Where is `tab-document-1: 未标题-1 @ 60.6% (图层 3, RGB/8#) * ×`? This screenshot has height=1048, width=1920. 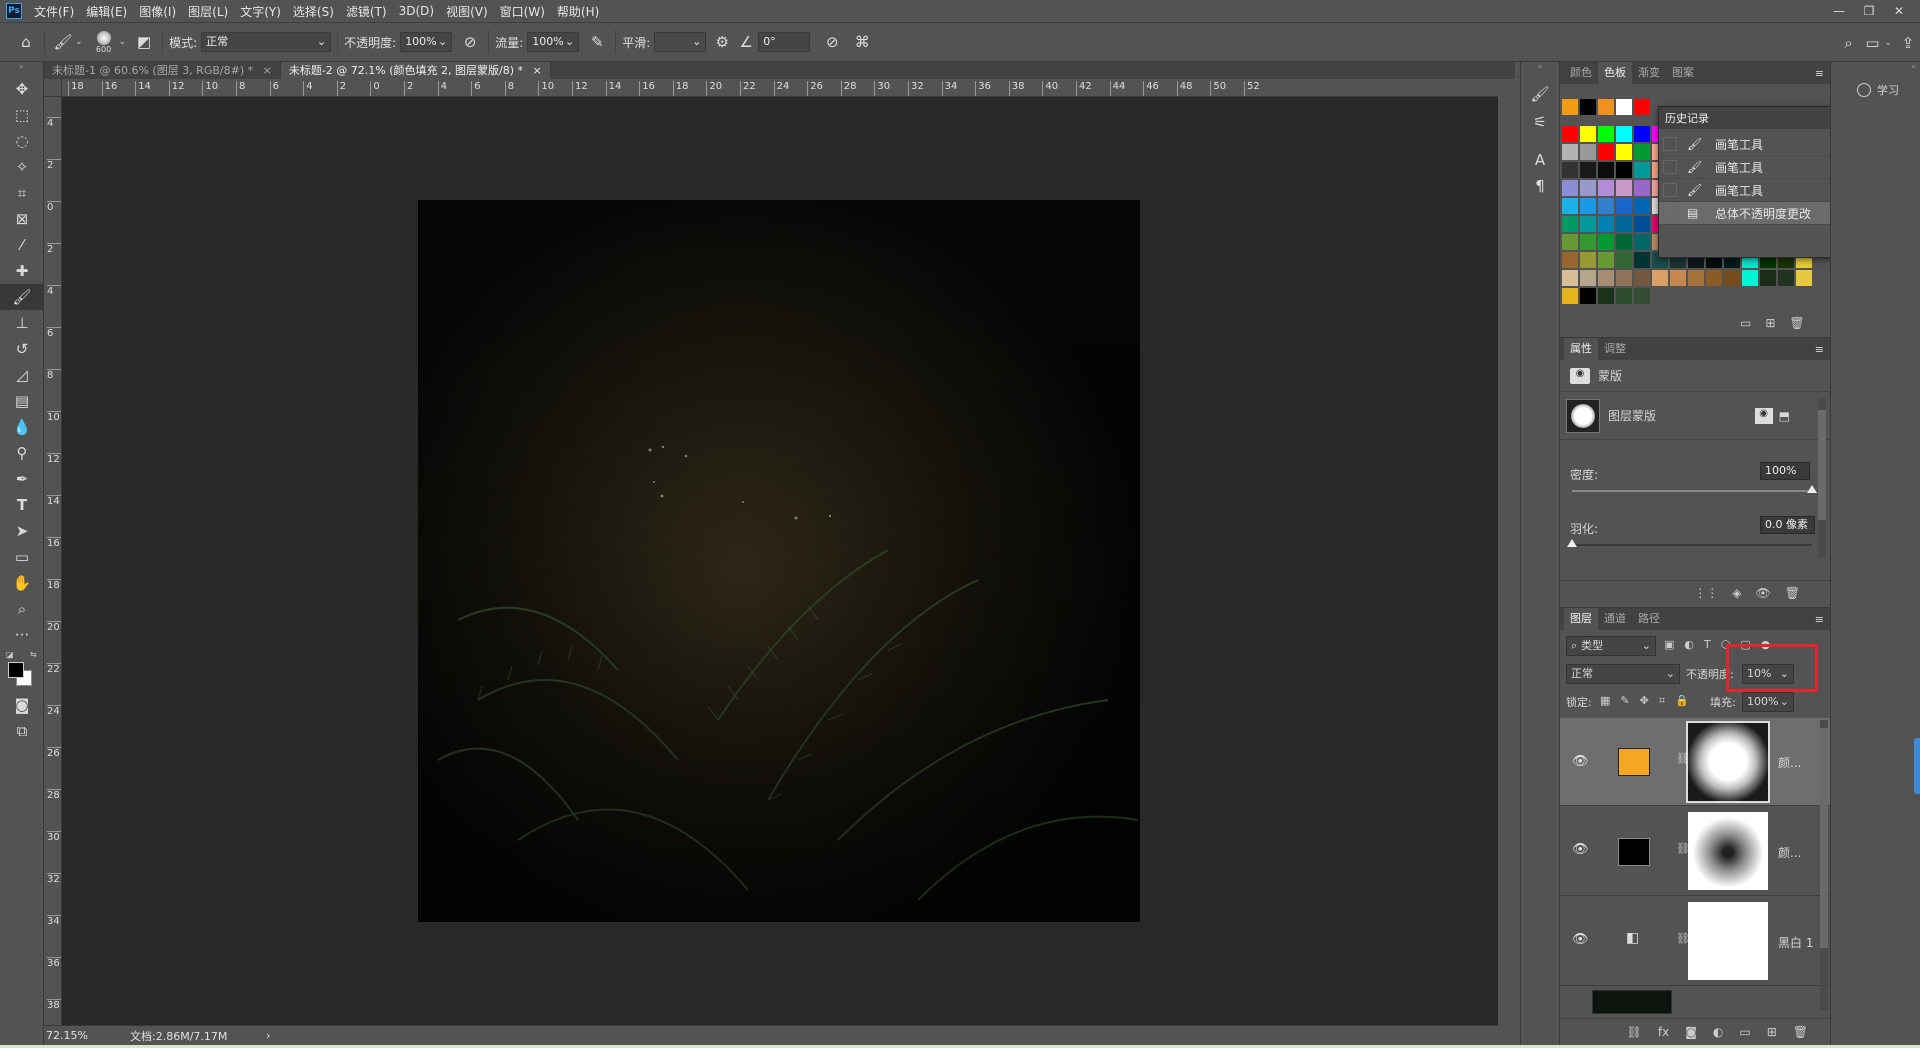
tab-document-1: 未标题-1 @ 60.6% (图层 3, RGB/8#) * × is located at coordinates (162, 70).